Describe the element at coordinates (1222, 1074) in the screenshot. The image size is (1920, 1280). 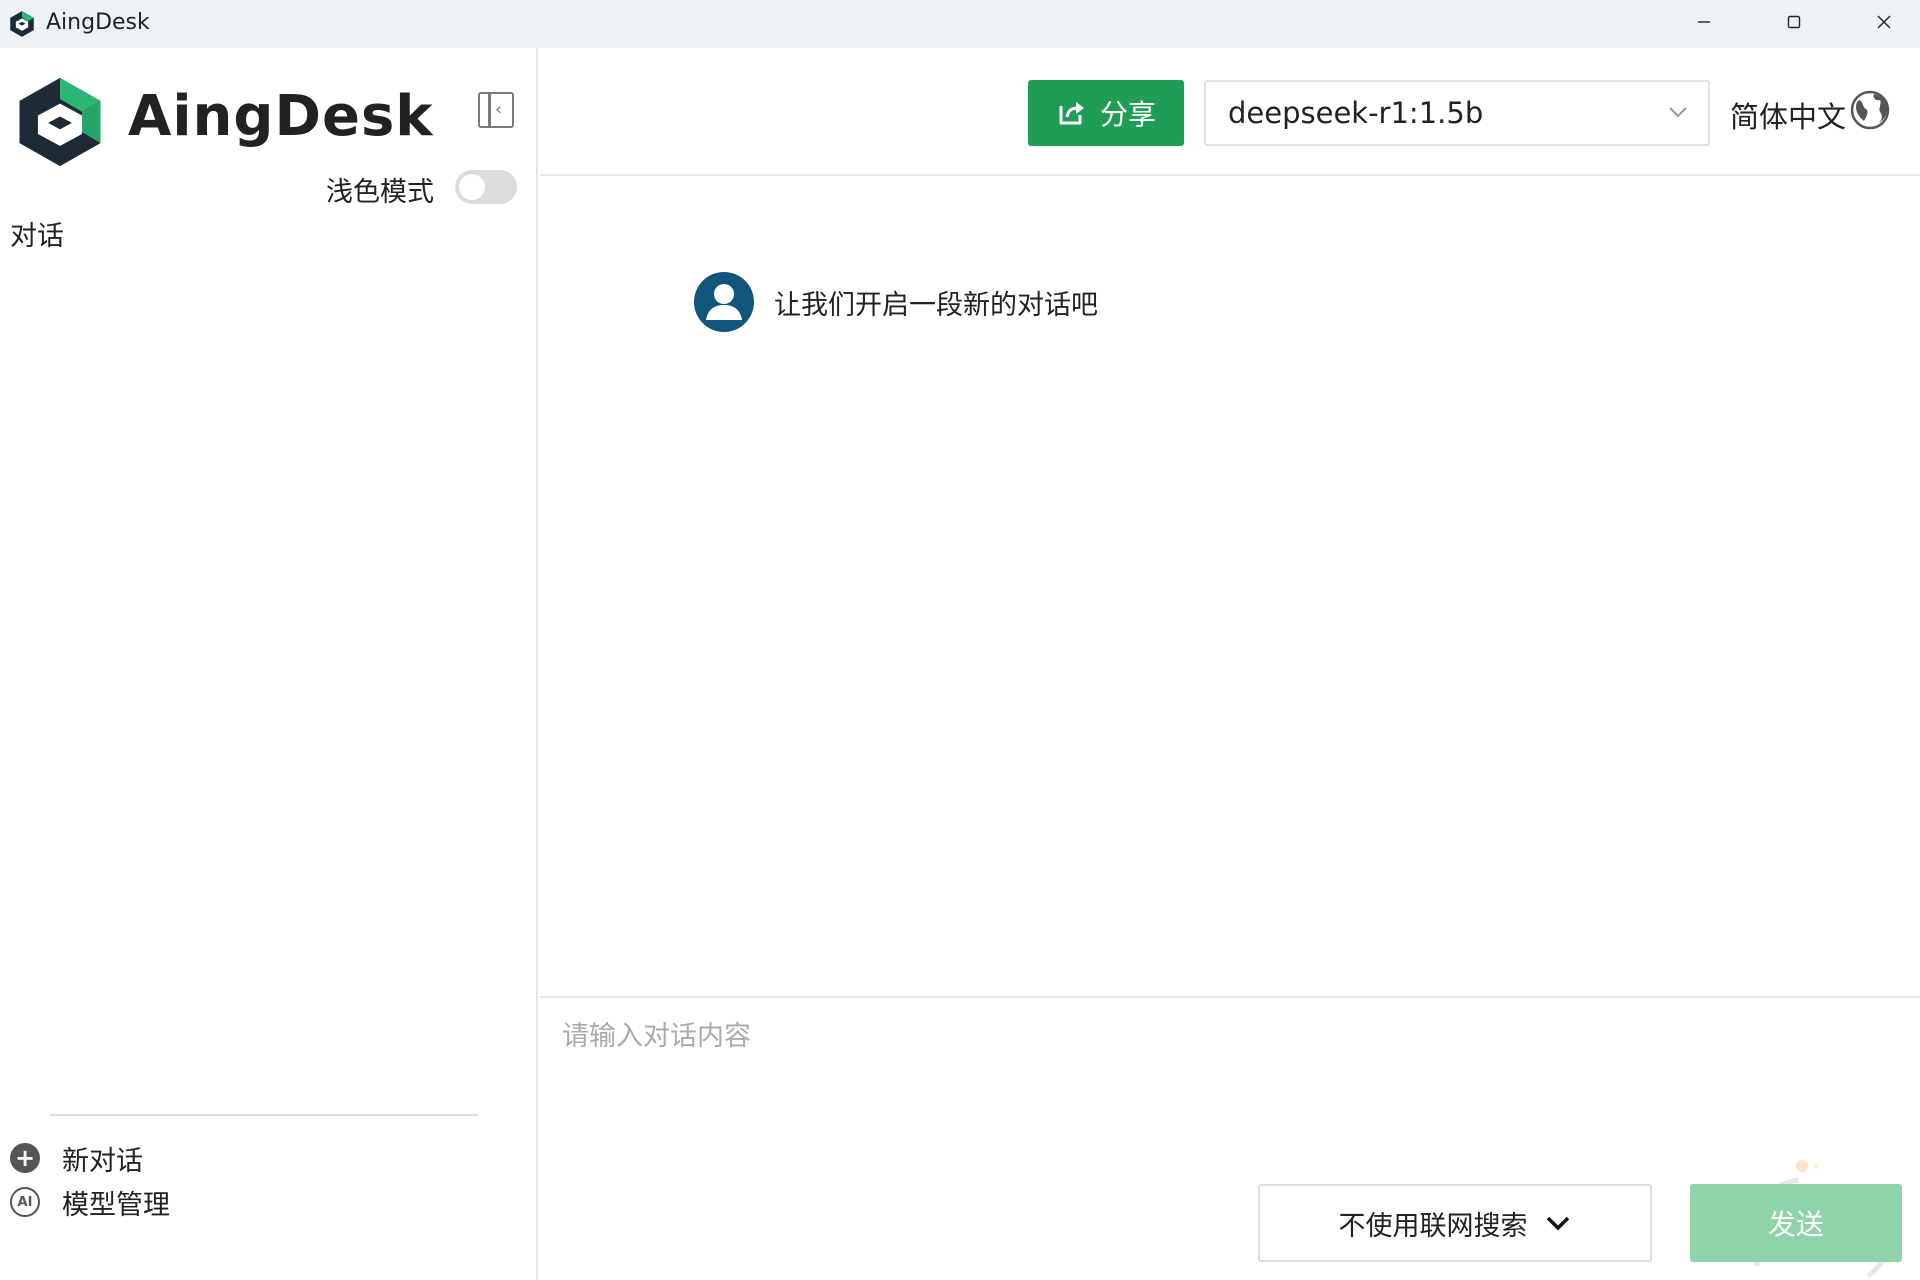
I see `message-input` at that location.